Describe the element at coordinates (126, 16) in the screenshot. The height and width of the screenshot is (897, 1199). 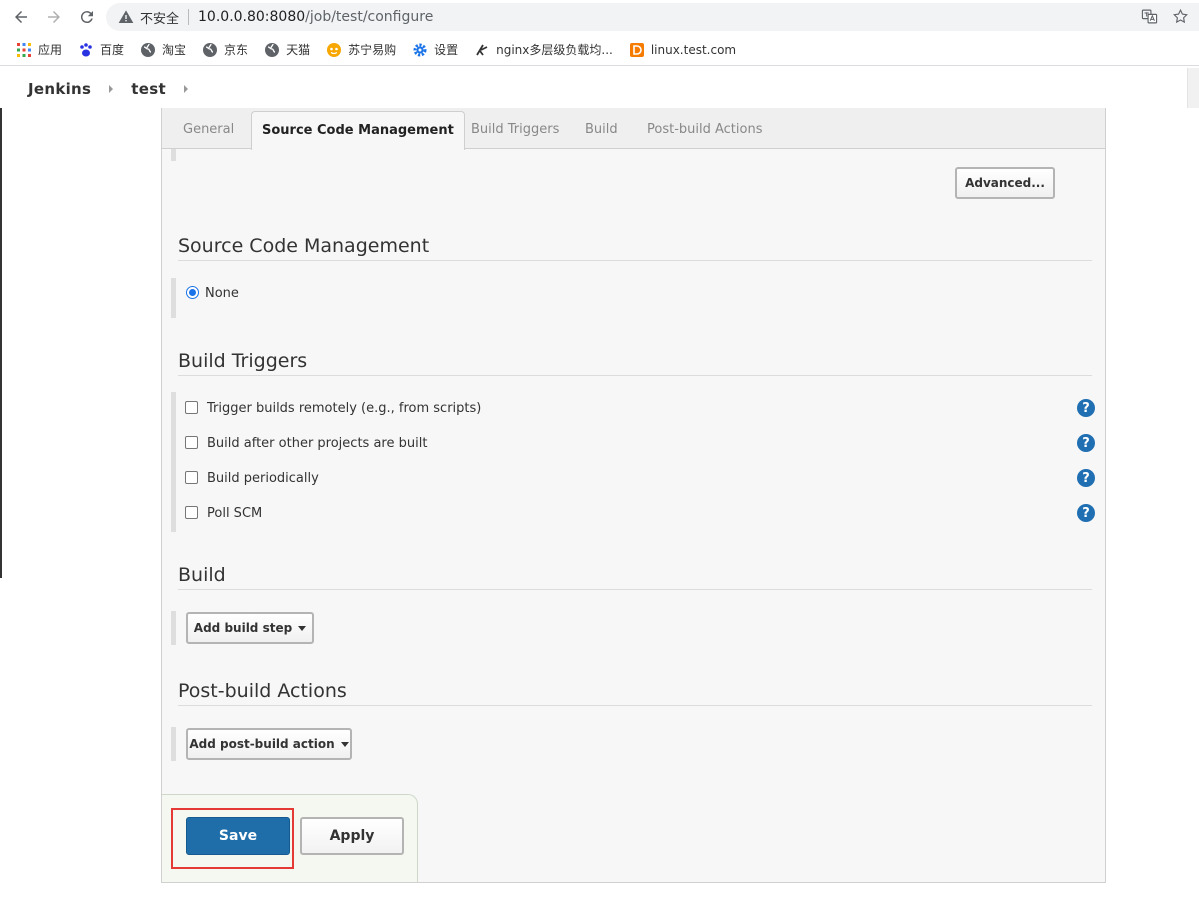
I see `warning-triangle-icon` at that location.